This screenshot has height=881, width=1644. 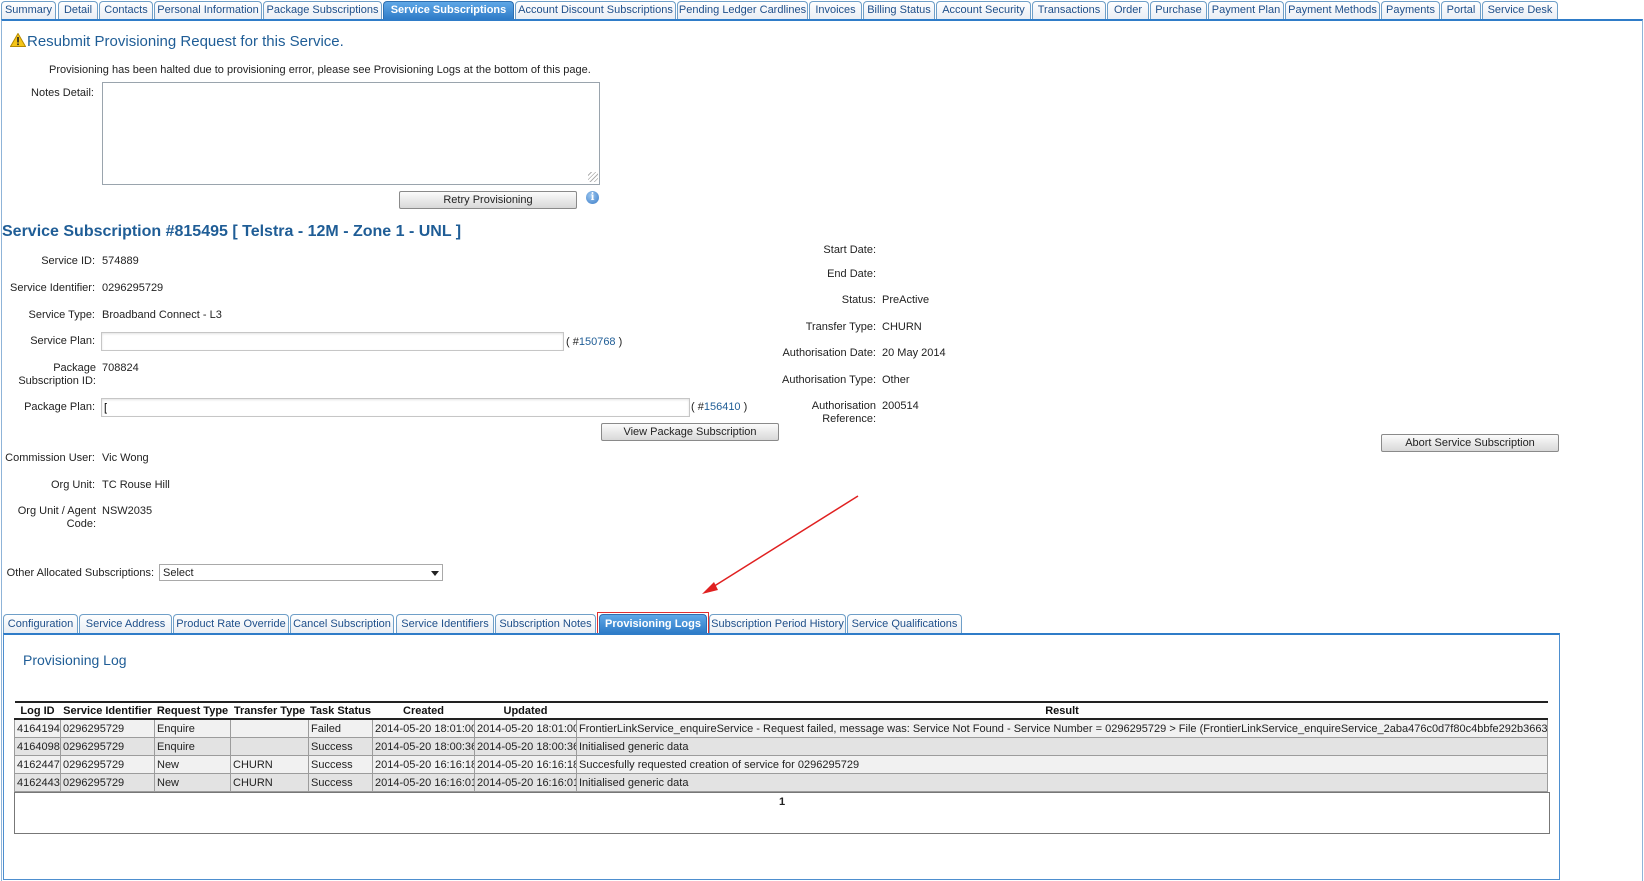 I want to click on tab-subscription-notes: Subscription Notes, so click(x=545, y=623).